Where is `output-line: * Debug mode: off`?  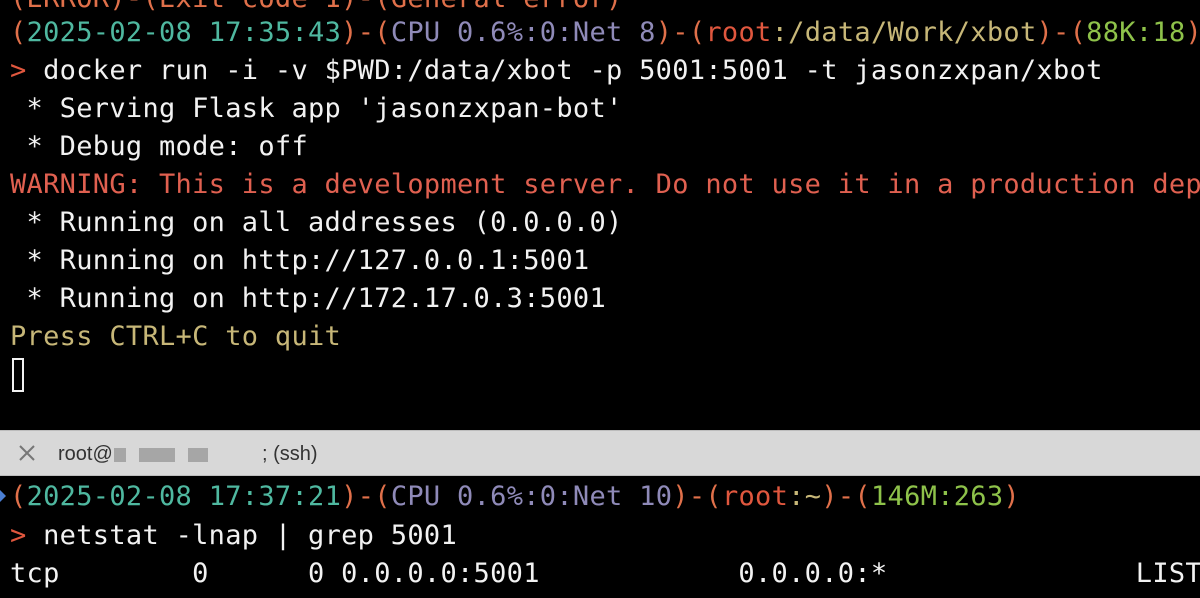
output-line: * Debug mode: off is located at coordinates (159, 146).